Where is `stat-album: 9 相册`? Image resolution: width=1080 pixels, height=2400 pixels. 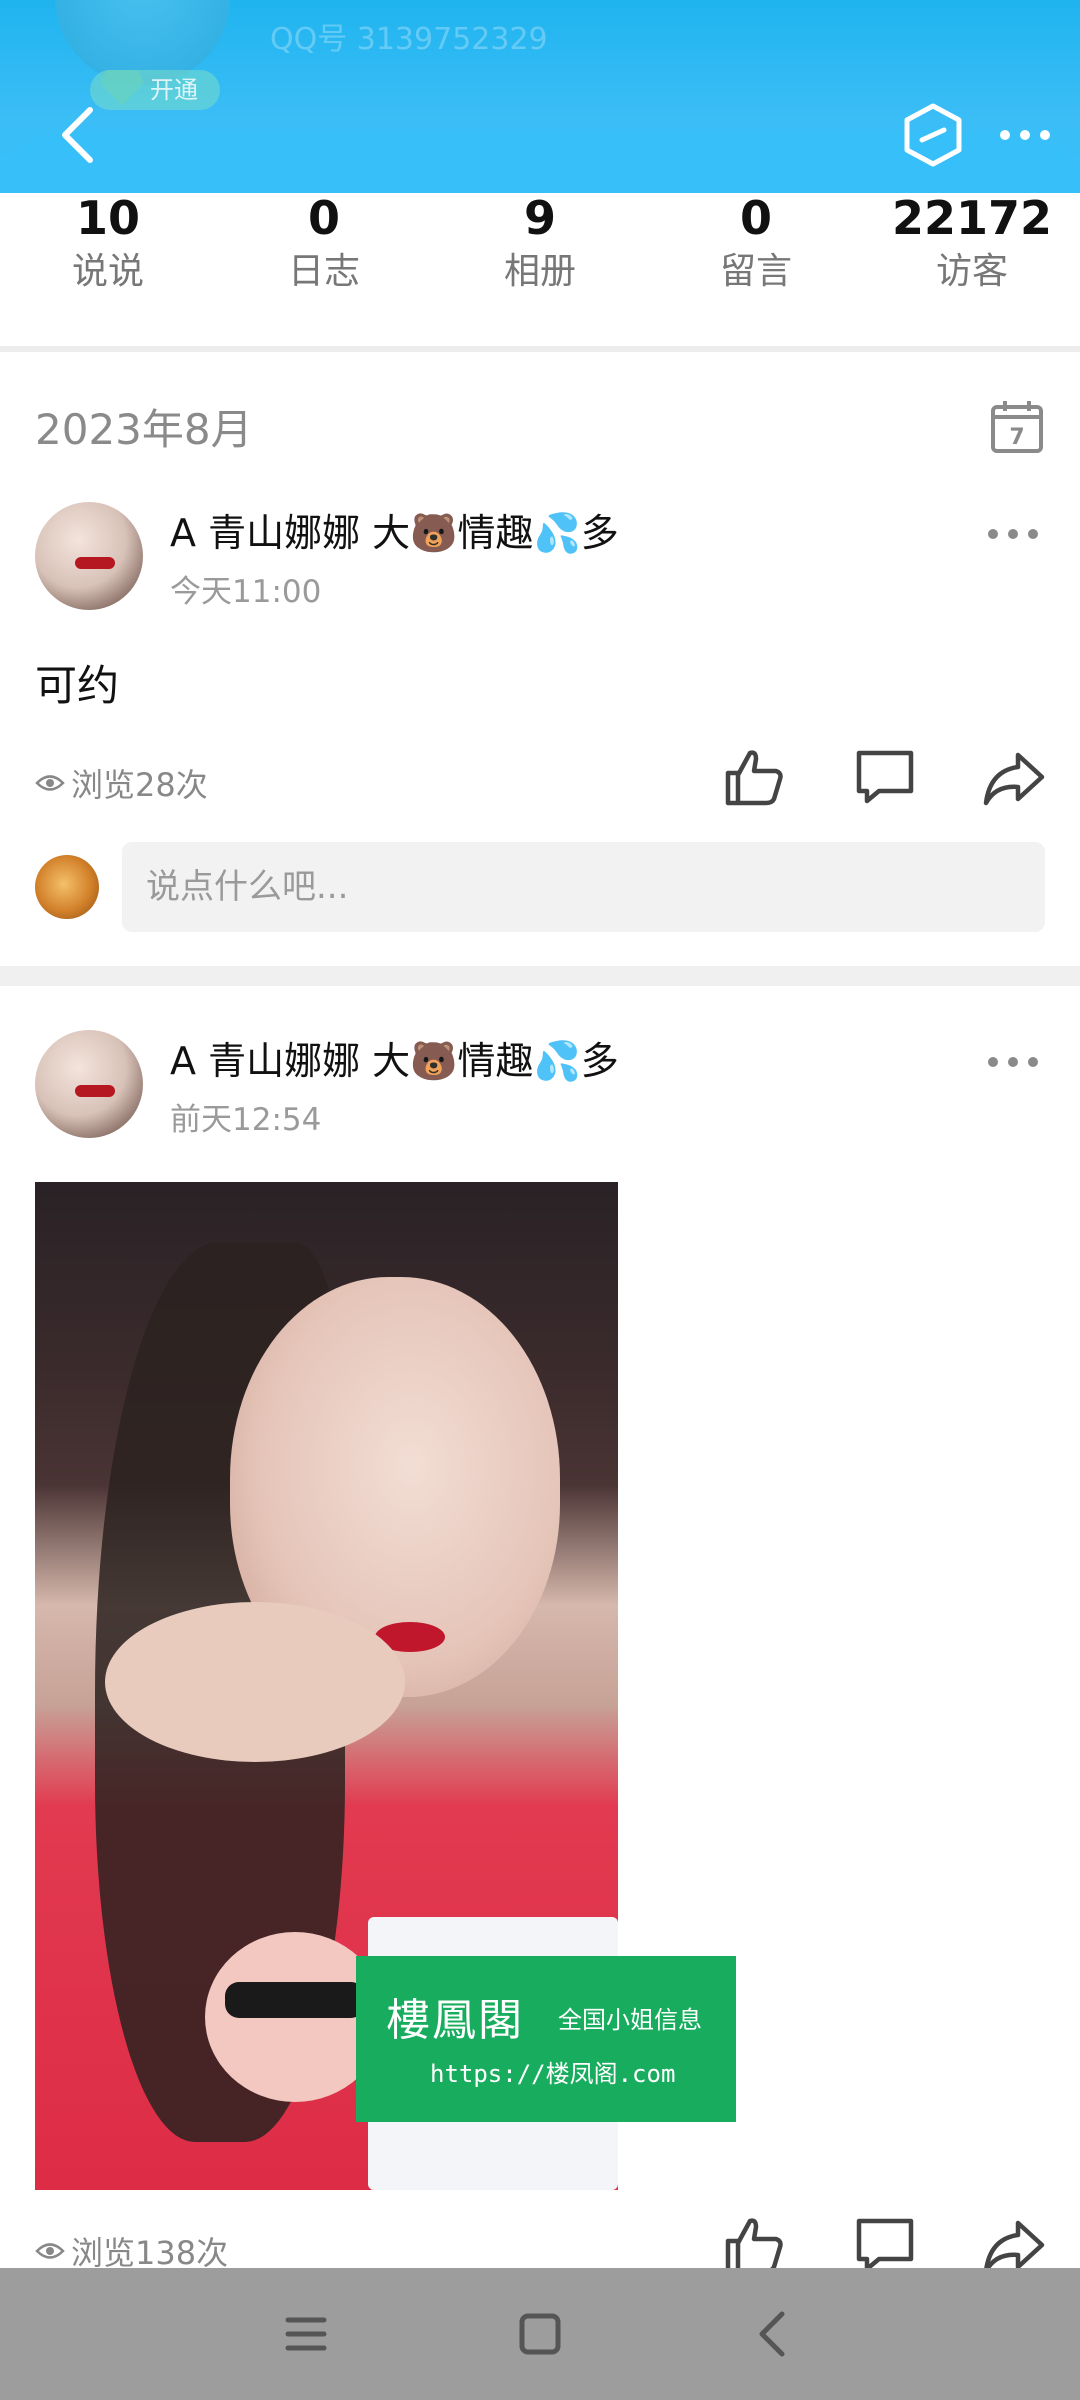 stat-album: 9 相册 is located at coordinates (540, 268).